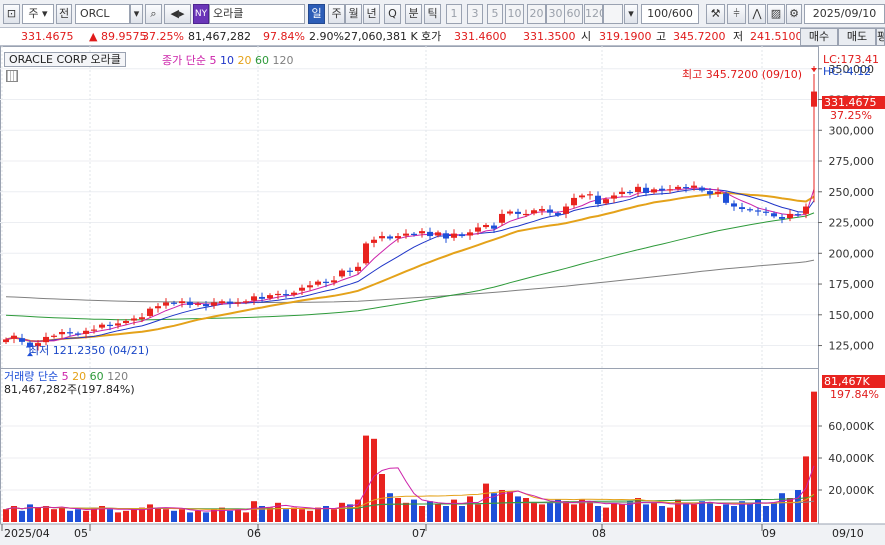  I want to click on interval-tab-1: 1, so click(454, 14).